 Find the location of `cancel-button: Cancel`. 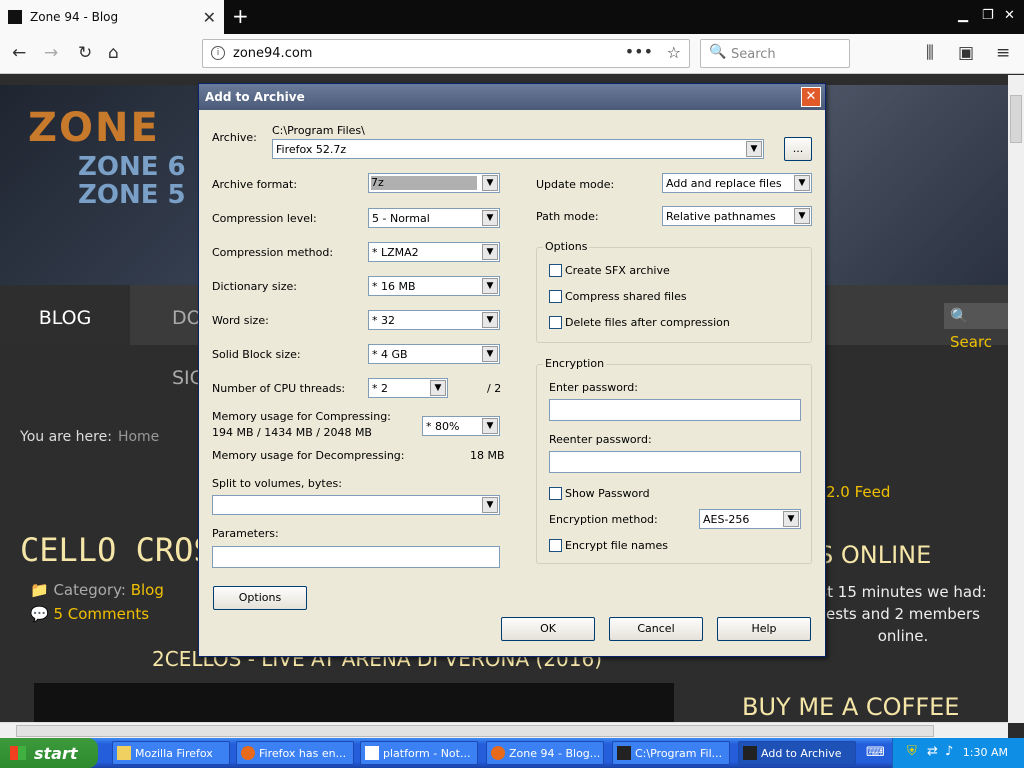

cancel-button: Cancel is located at coordinates (656, 629).